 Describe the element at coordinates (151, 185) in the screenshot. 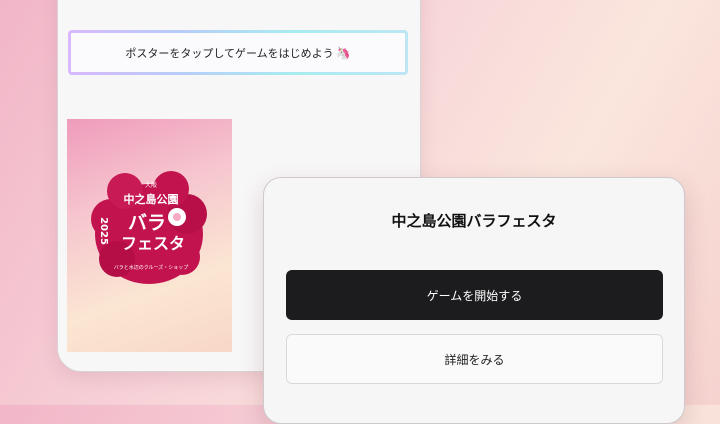

I see `poster-logo: 大阪` at that location.